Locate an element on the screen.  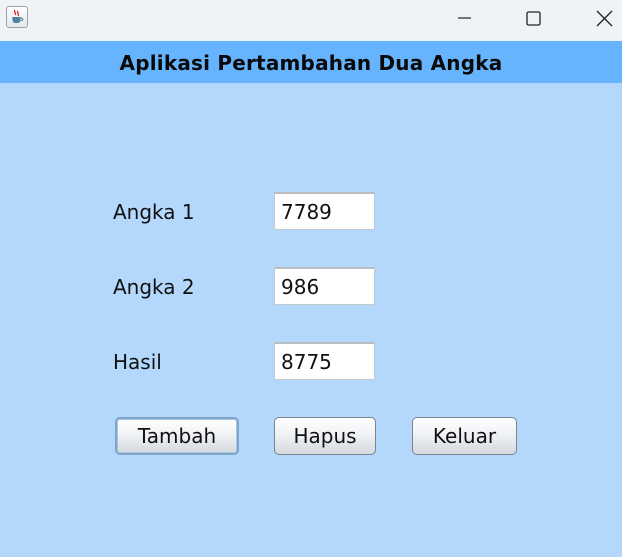
minimize-icon is located at coordinates (464, 18).